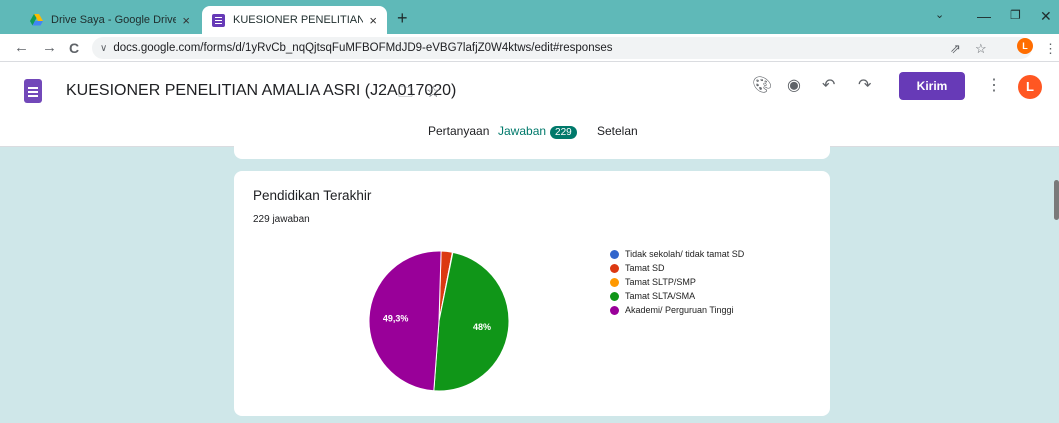 The height and width of the screenshot is (423, 1059). Describe the element at coordinates (402, 18) in the screenshot. I see `new-tab-button: +` at that location.